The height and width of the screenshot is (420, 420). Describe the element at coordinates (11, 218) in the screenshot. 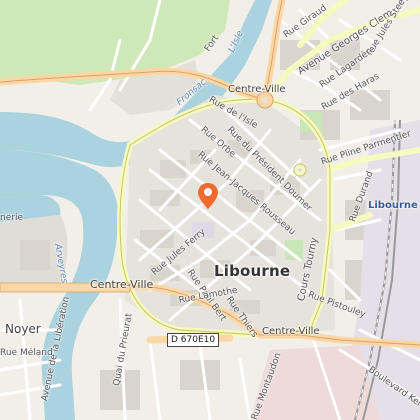

I see `place-label-nerie: nerie` at that location.